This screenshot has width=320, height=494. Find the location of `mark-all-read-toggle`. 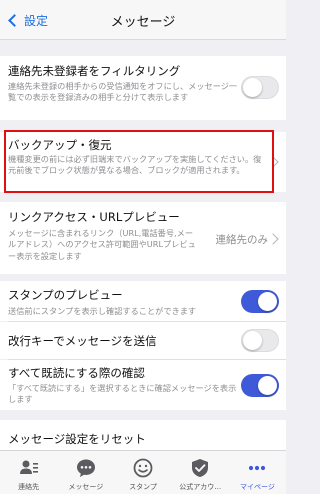

mark-all-read-toggle is located at coordinates (260, 385).